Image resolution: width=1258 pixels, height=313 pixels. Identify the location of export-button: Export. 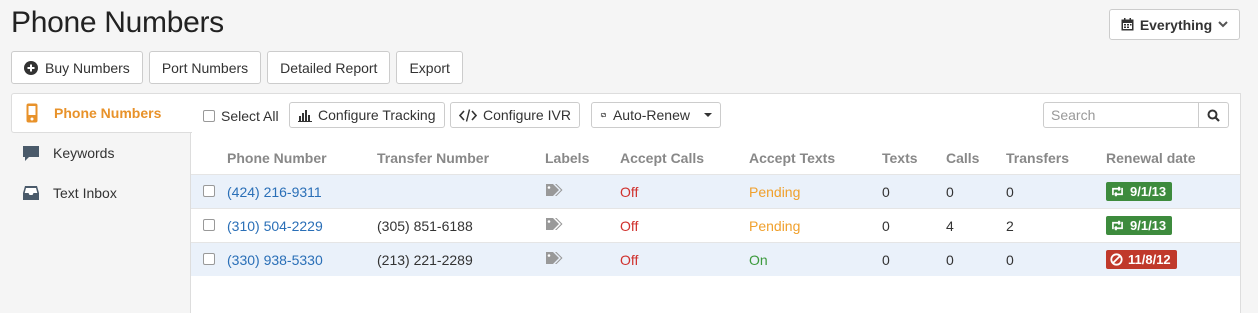
(429, 67).